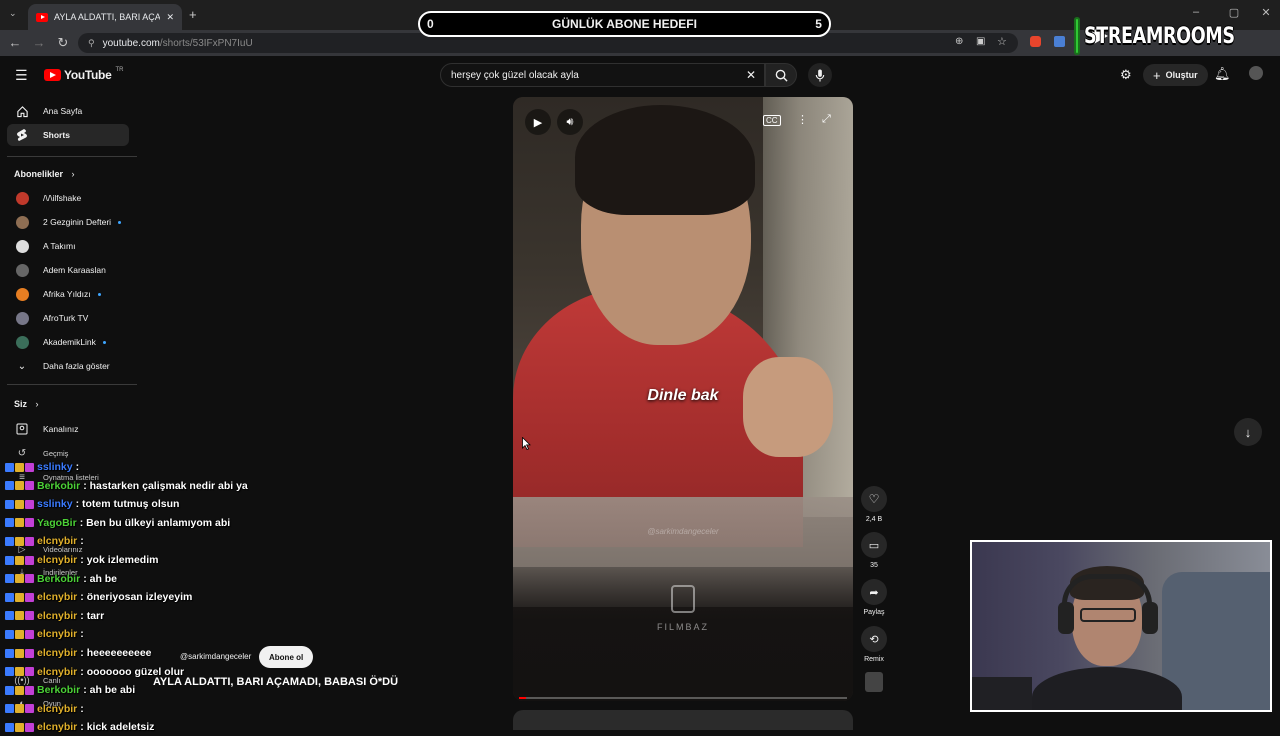 Image resolution: width=1280 pixels, height=736 pixels. What do you see at coordinates (1059, 41) in the screenshot?
I see `translate-extension-icon` at bounding box center [1059, 41].